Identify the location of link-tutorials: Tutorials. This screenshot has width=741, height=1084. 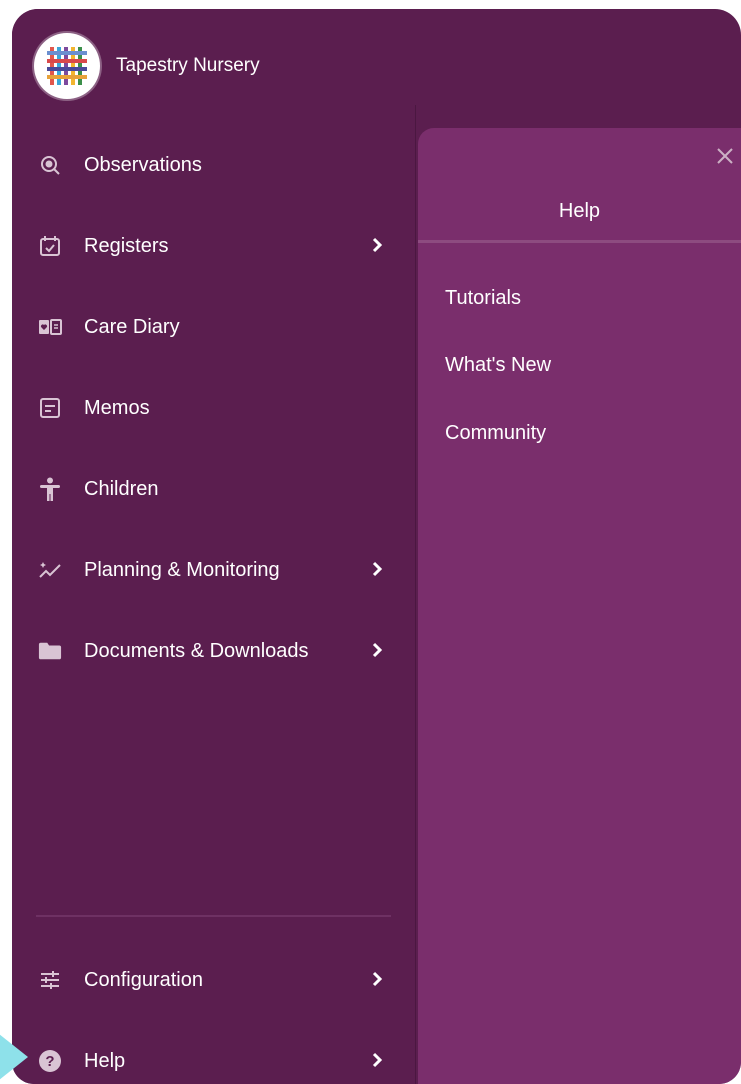
(483, 298).